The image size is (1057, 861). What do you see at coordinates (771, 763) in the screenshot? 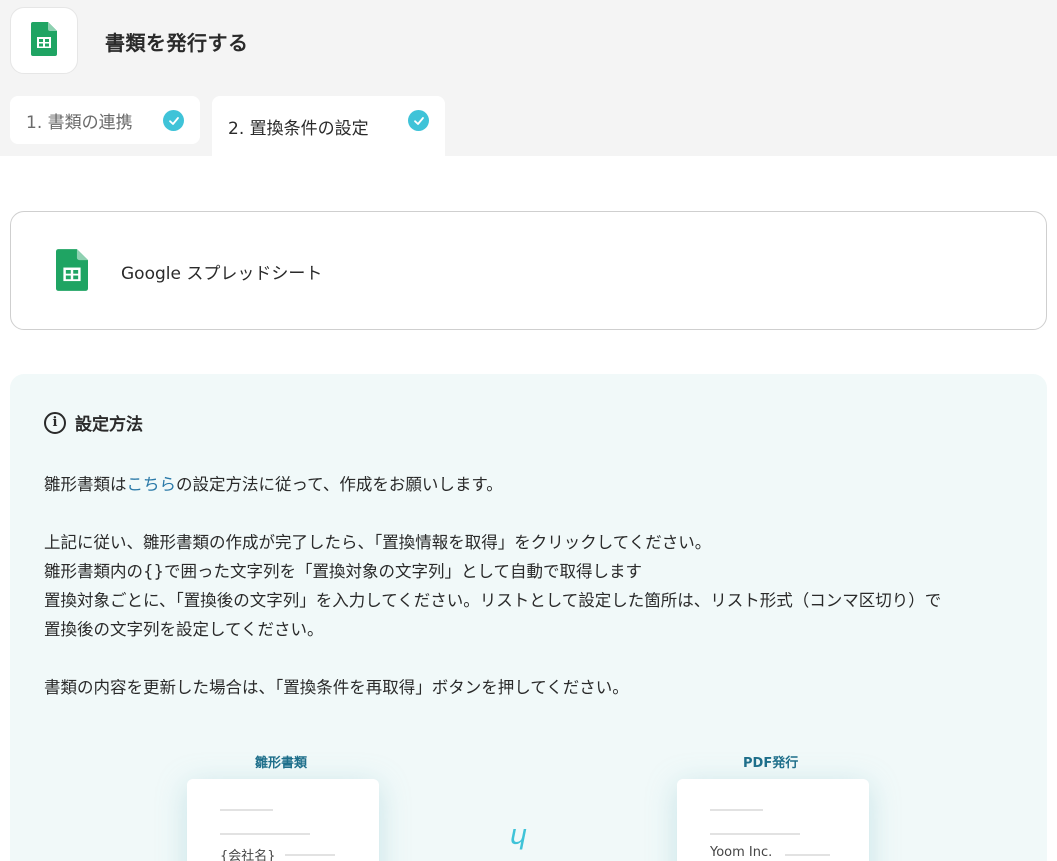
I see `pdf-issue-label: PDF発行` at bounding box center [771, 763].